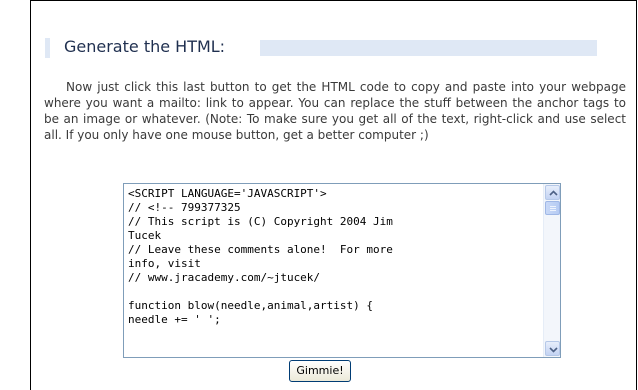  I want to click on scroll-thumb, so click(552, 208).